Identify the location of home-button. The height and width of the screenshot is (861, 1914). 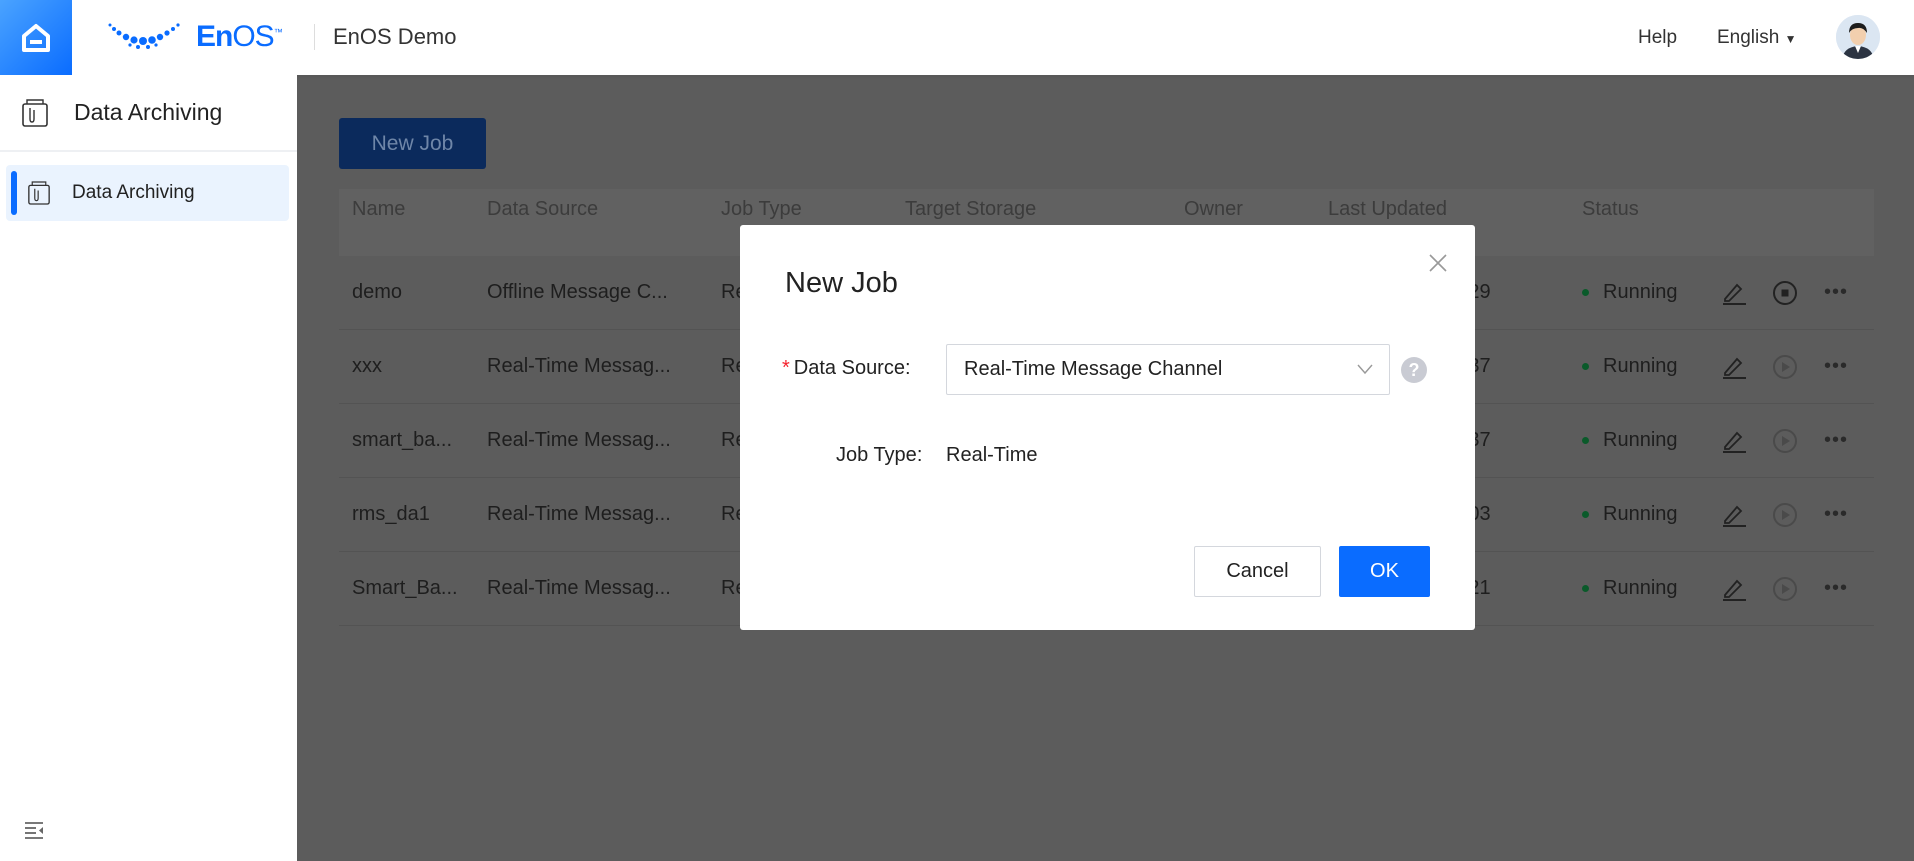
(36, 37).